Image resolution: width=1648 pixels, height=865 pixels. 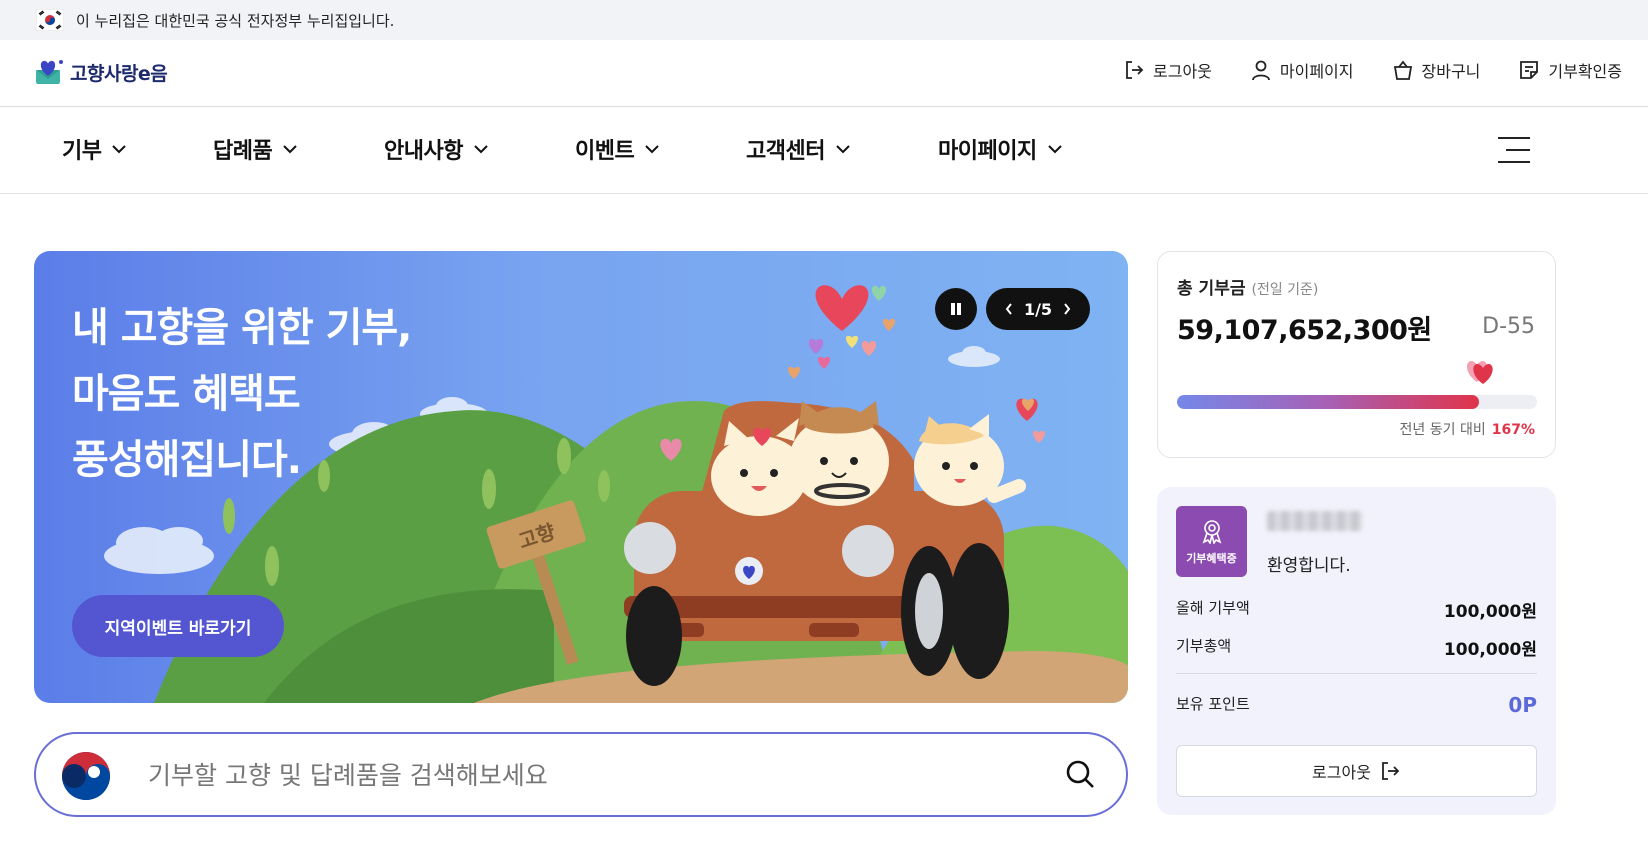 What do you see at coordinates (1304, 330) in the screenshot?
I see `total-donation-amount: 59,107,652,300원` at bounding box center [1304, 330].